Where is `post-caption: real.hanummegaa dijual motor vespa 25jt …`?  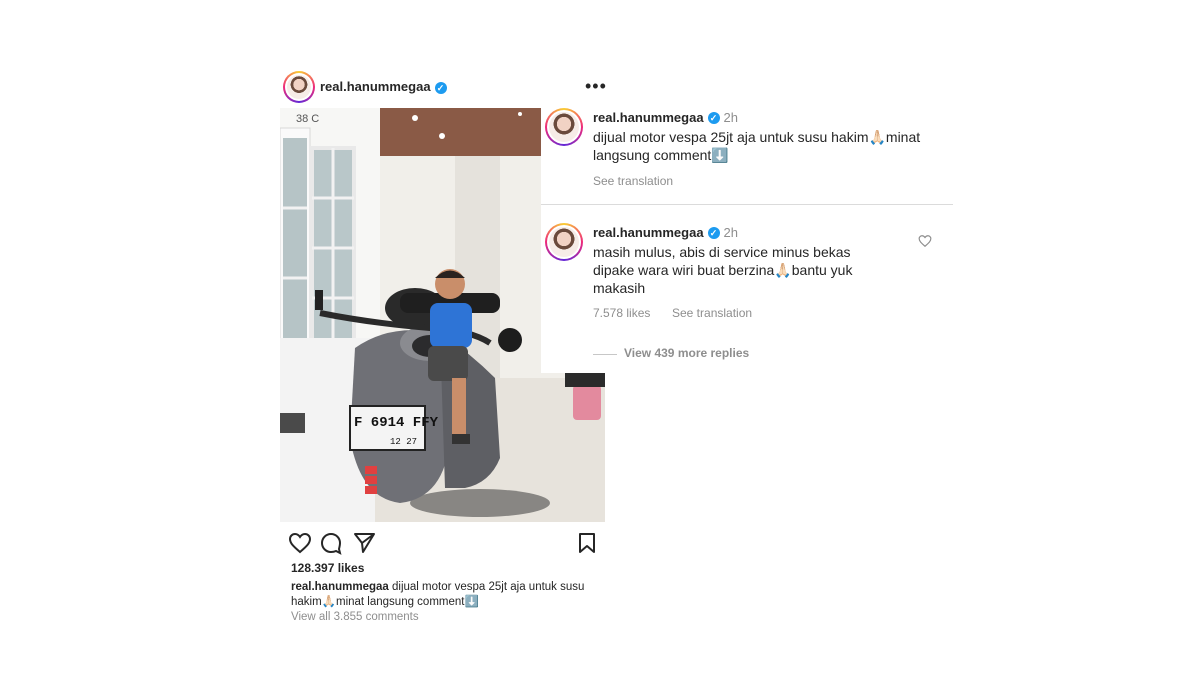
post-caption: real.hanummegaa dijual motor vespa 25jt … is located at coordinates (451, 595).